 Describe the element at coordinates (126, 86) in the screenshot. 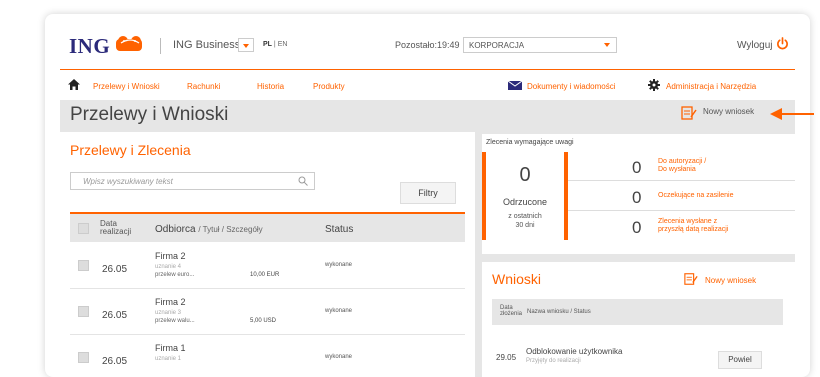

I see `nav-item-transfers: Przelewy i Wnioski` at that location.